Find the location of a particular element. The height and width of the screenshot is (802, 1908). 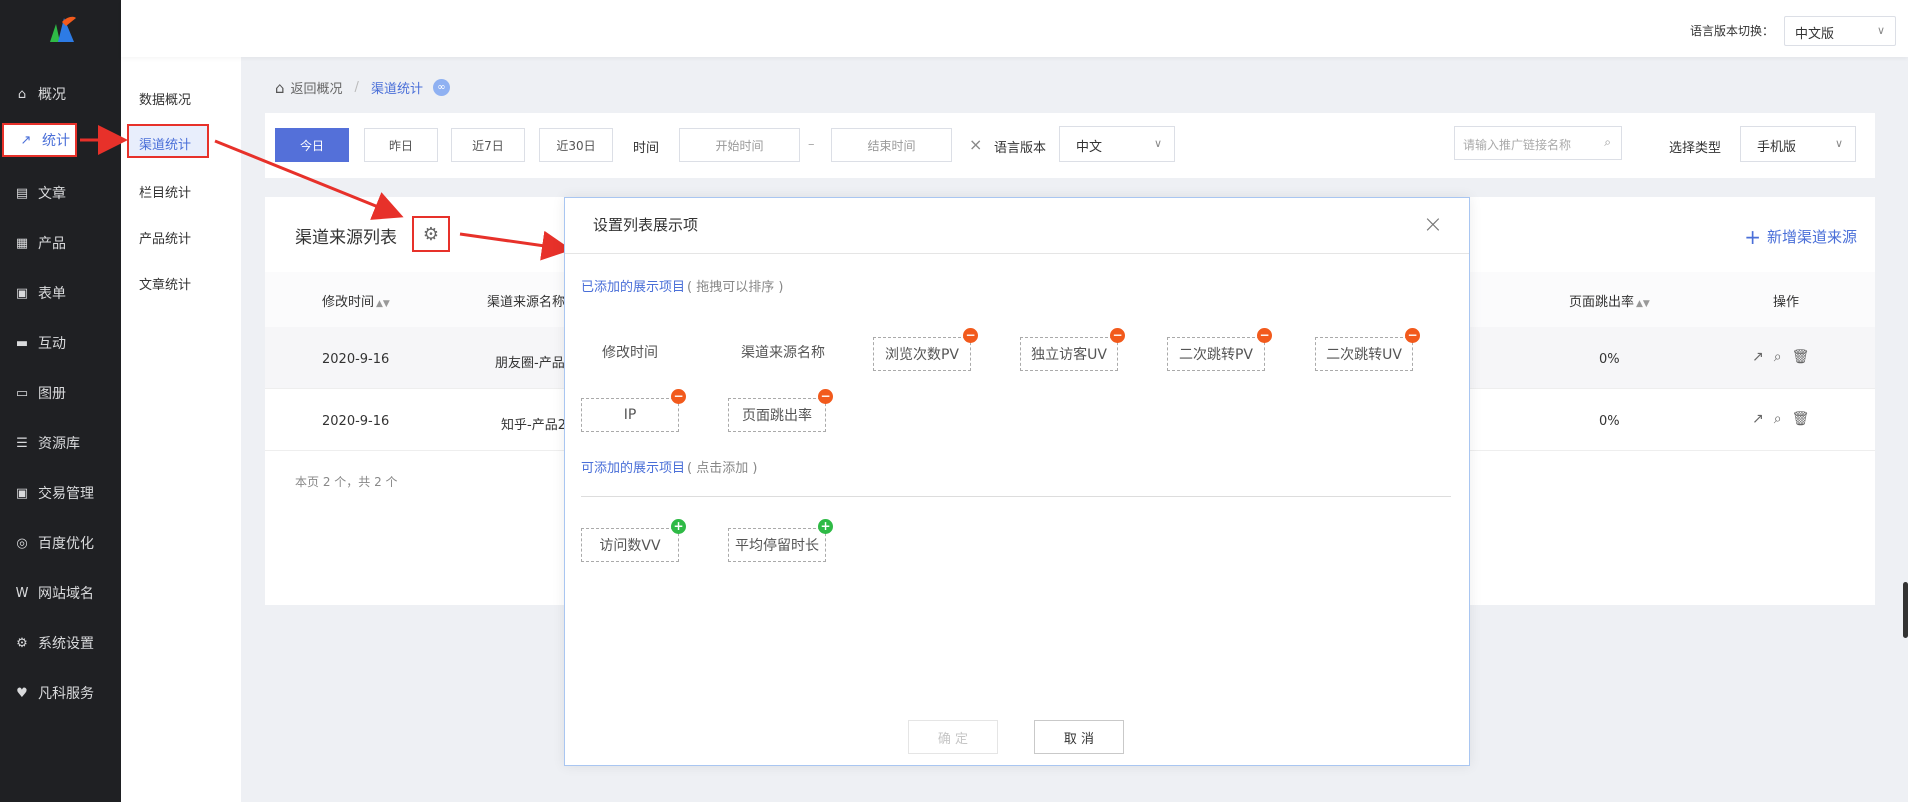

row-source-name: 知乎-产品2 is located at coordinates (533, 425).